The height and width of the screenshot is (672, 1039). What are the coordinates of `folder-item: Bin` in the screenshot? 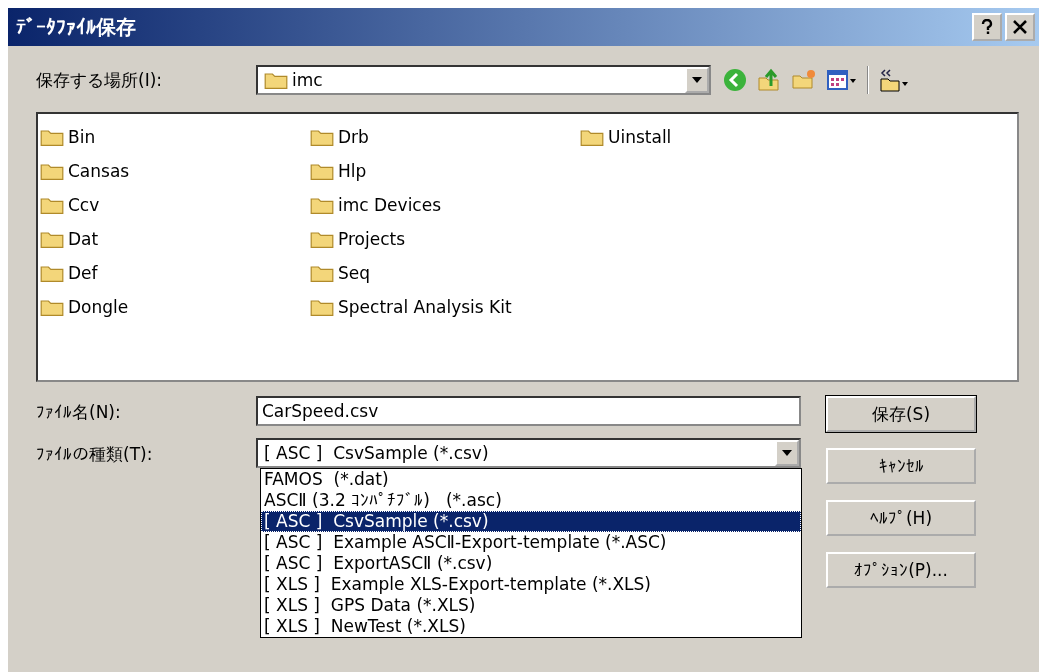 It's located at (175, 137).